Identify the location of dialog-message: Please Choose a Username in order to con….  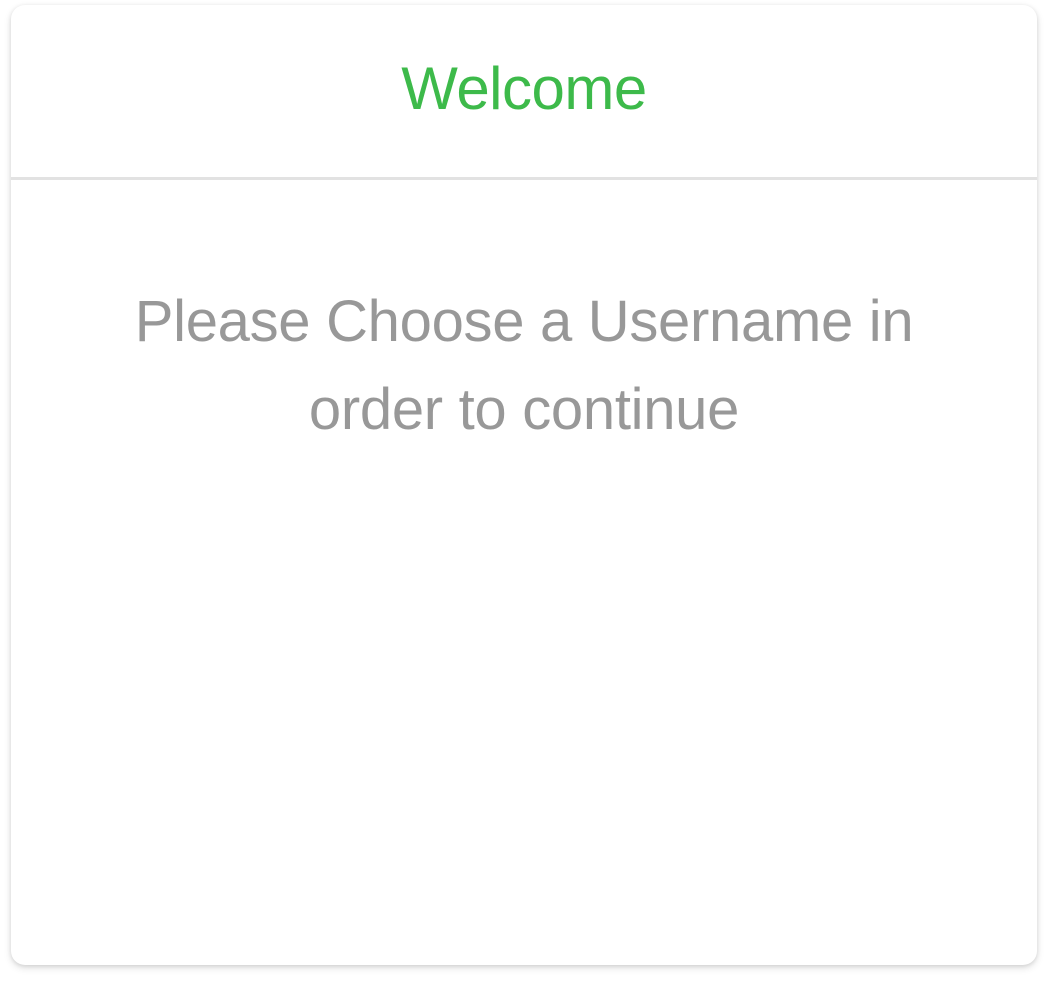
(524, 365).